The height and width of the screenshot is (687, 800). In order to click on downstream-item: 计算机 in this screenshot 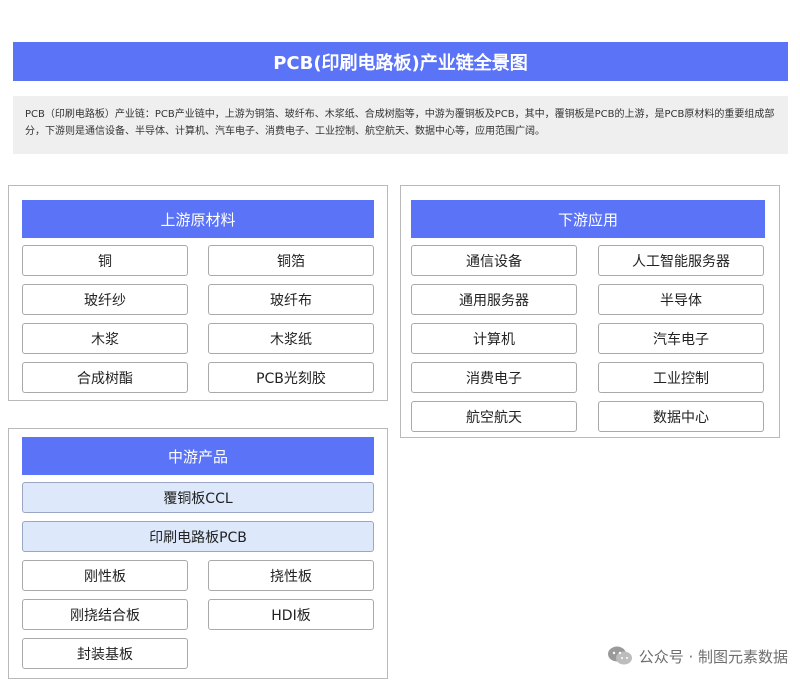, I will do `click(494, 338)`.